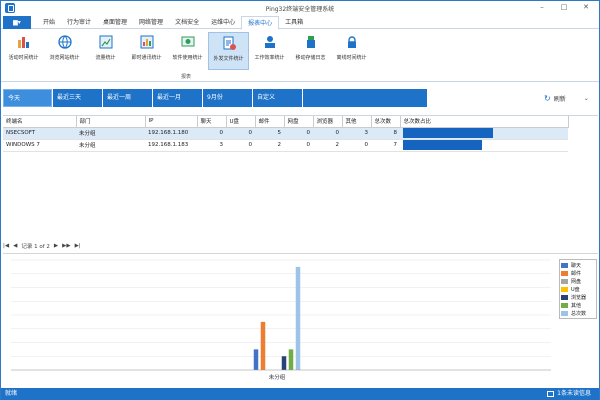  Describe the element at coordinates (177, 98) in the screenshot. I see `date-filter-3: 最近一月` at that location.